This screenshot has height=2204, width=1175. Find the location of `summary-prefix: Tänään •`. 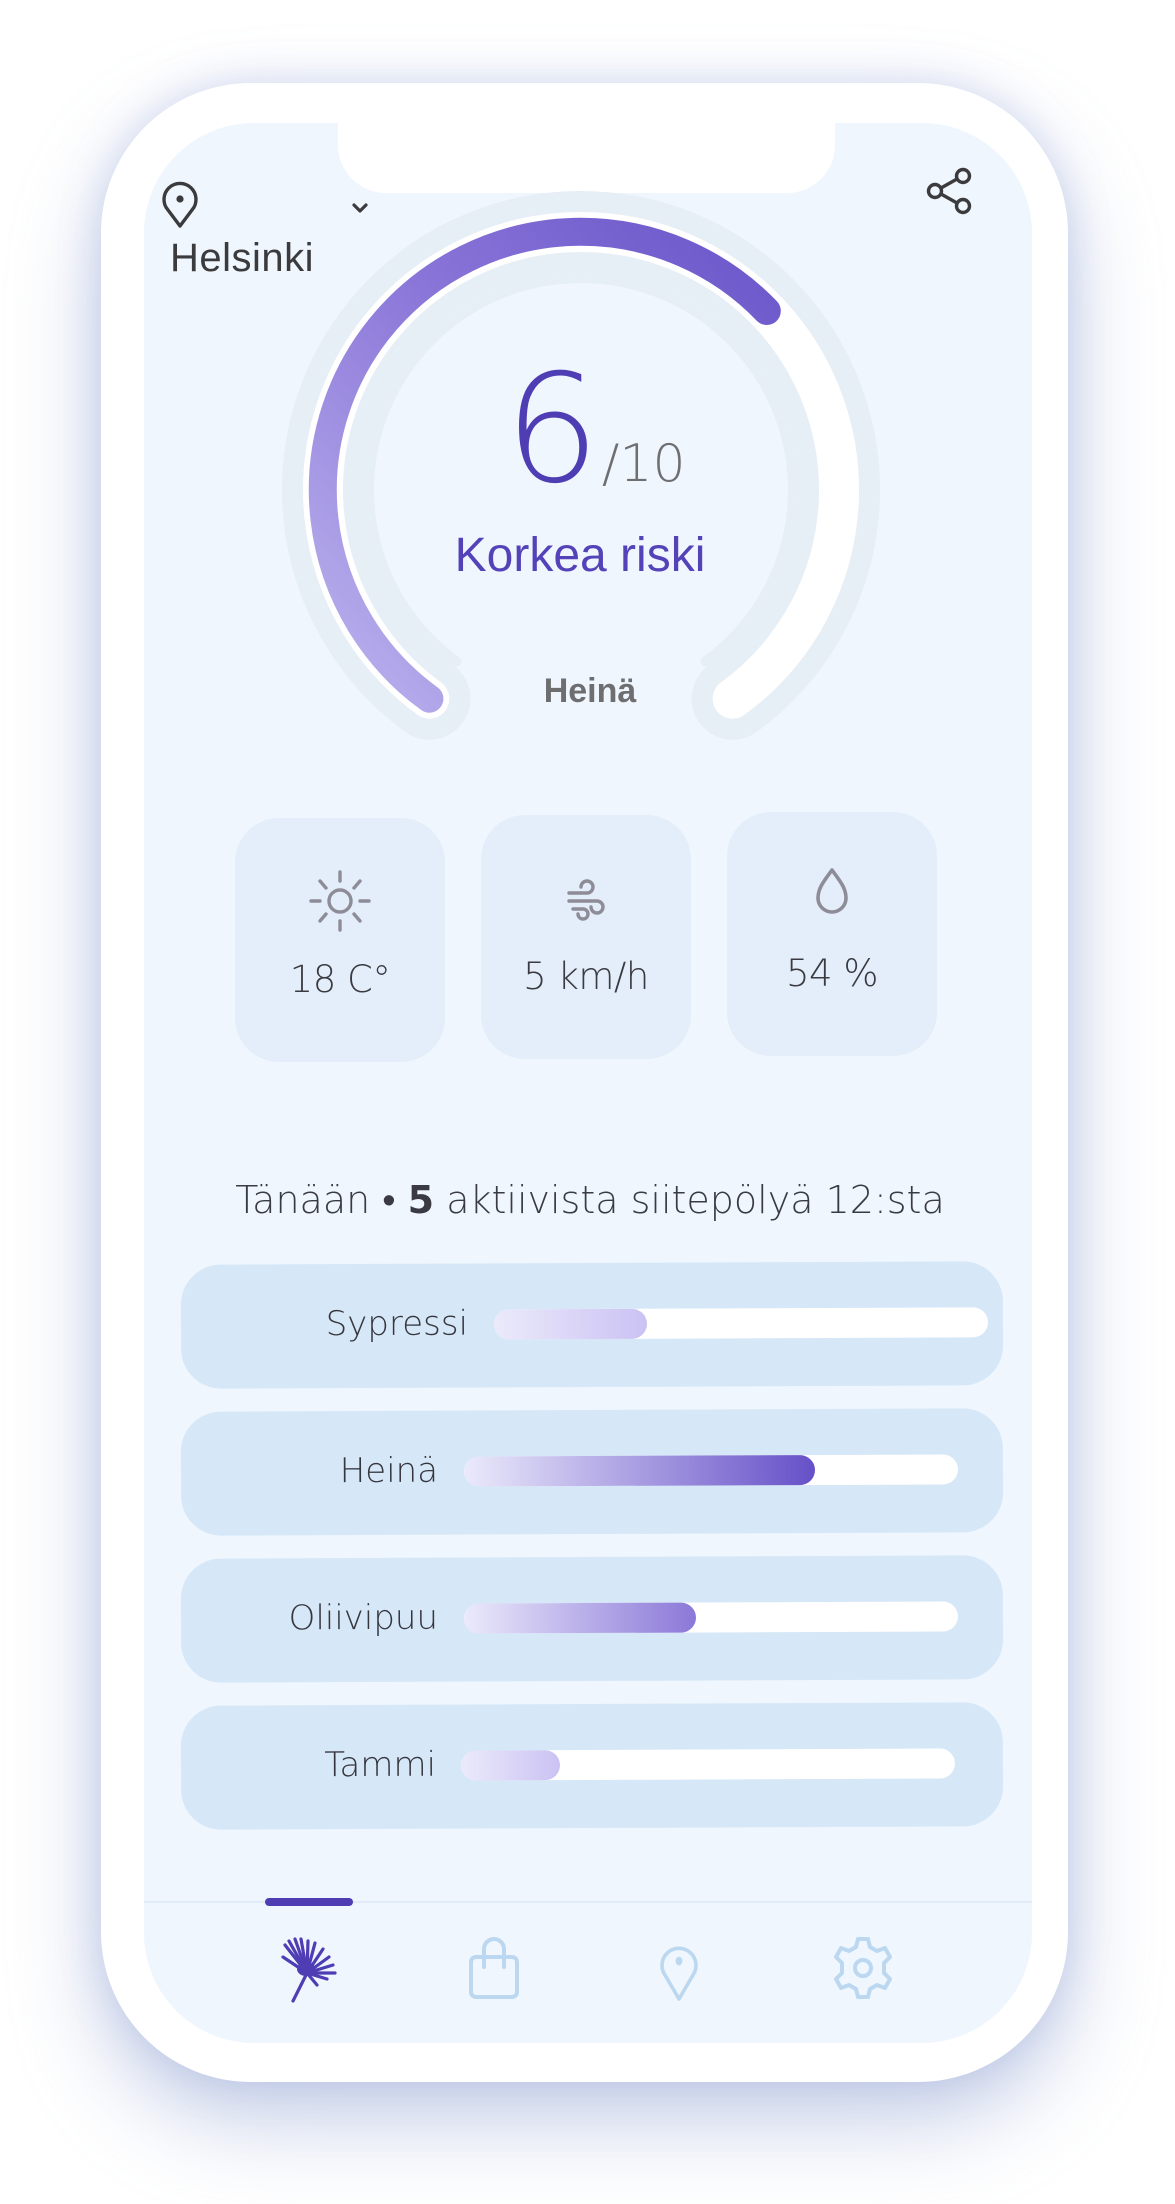

summary-prefix: Tänään • is located at coordinates (321, 1200).